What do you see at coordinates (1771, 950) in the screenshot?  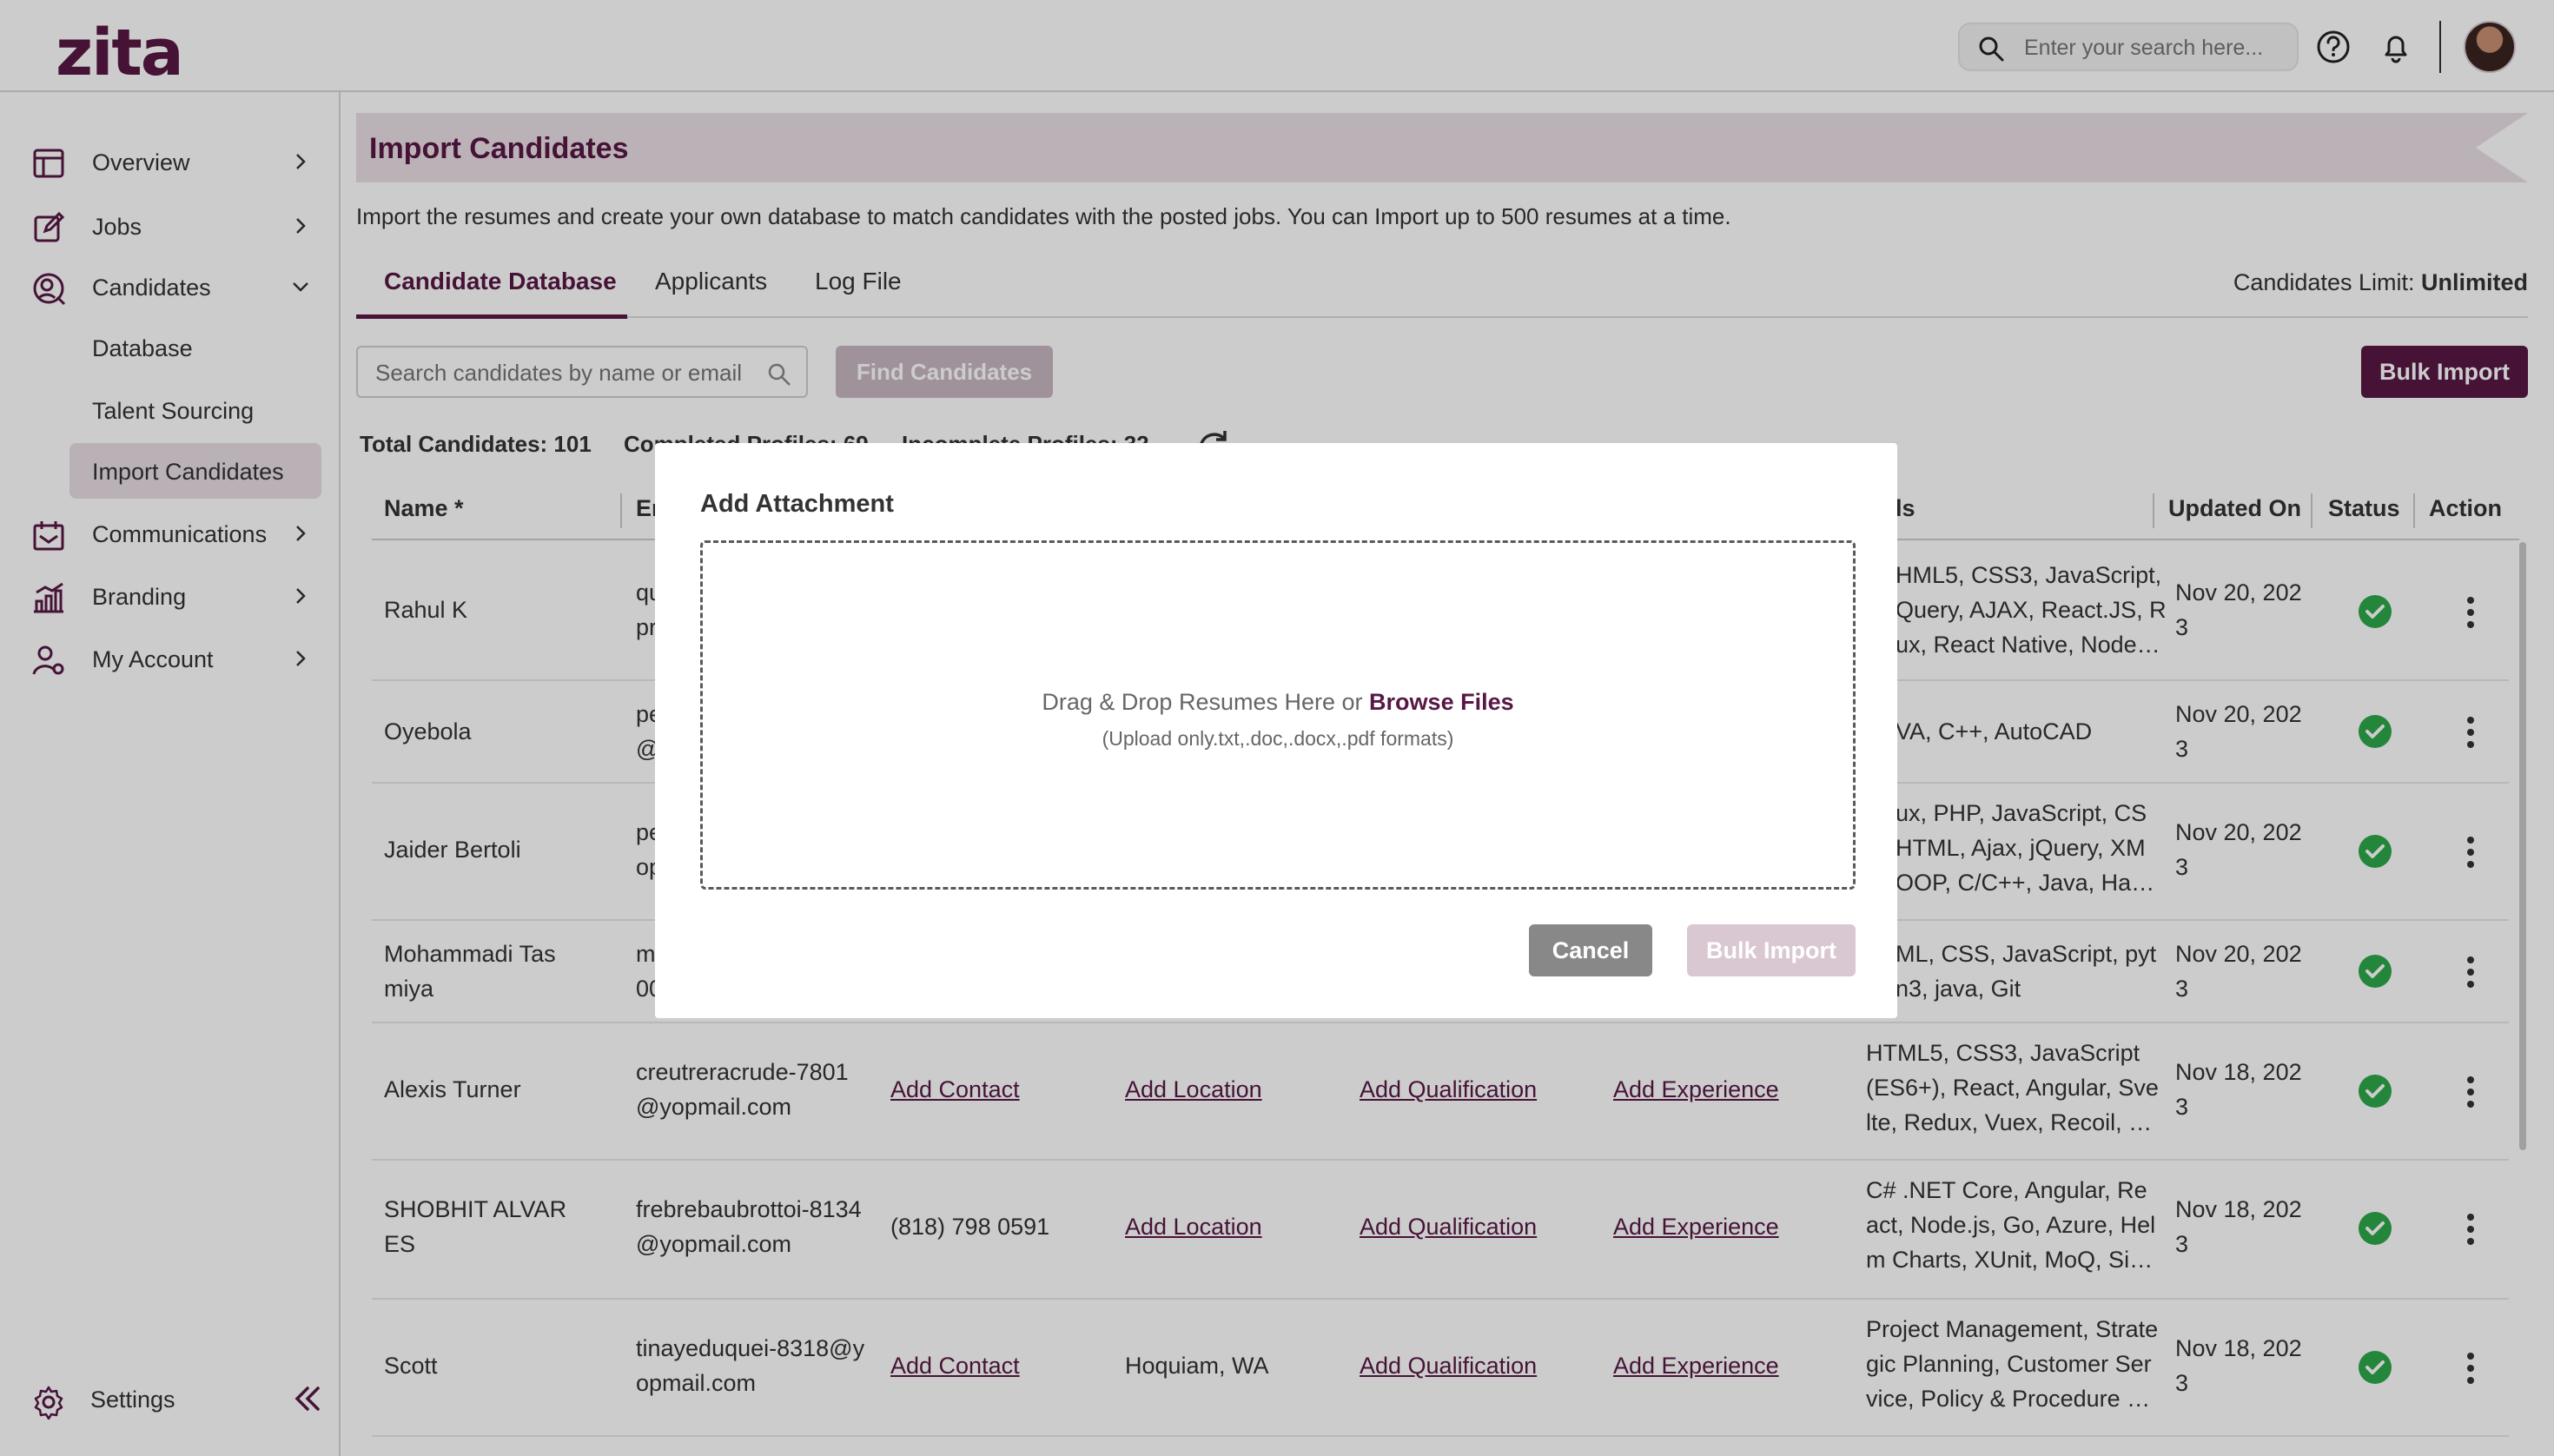 I see `modal-bulk-import-button: Bulk Import` at bounding box center [1771, 950].